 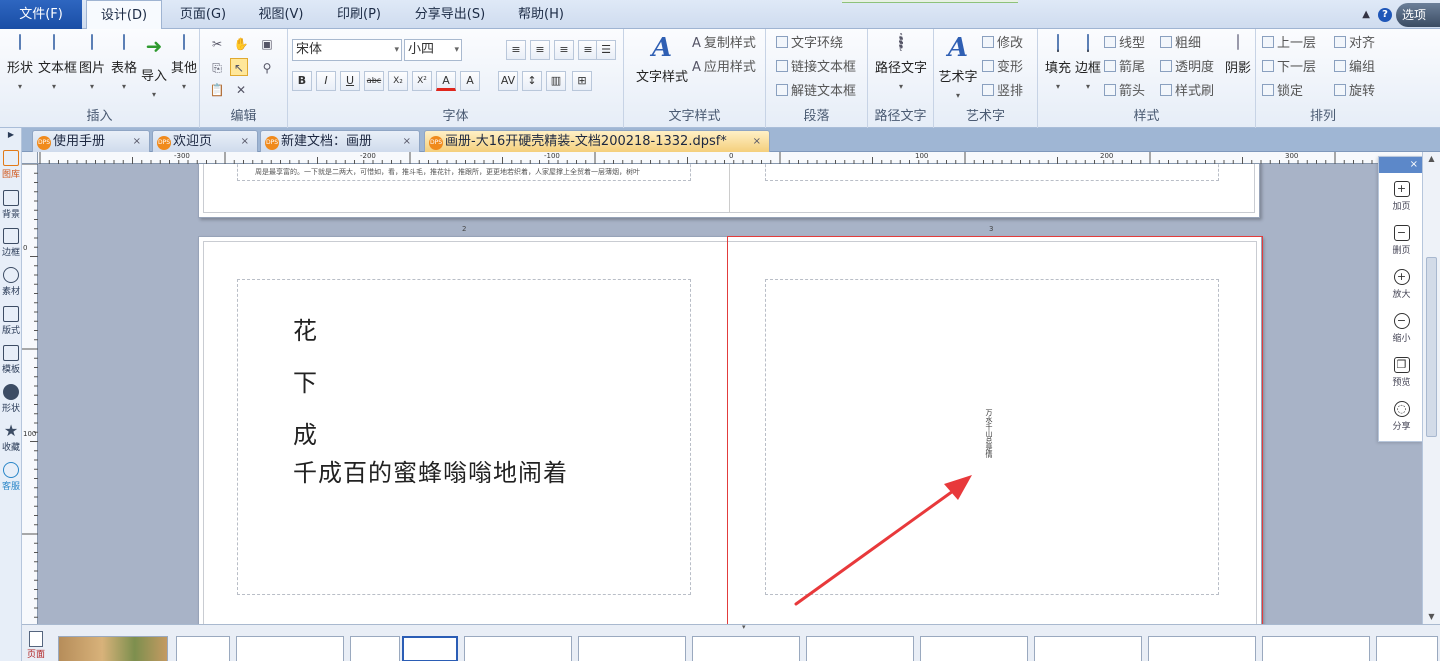 I want to click on paste-icon: 📋, so click(x=217, y=90).